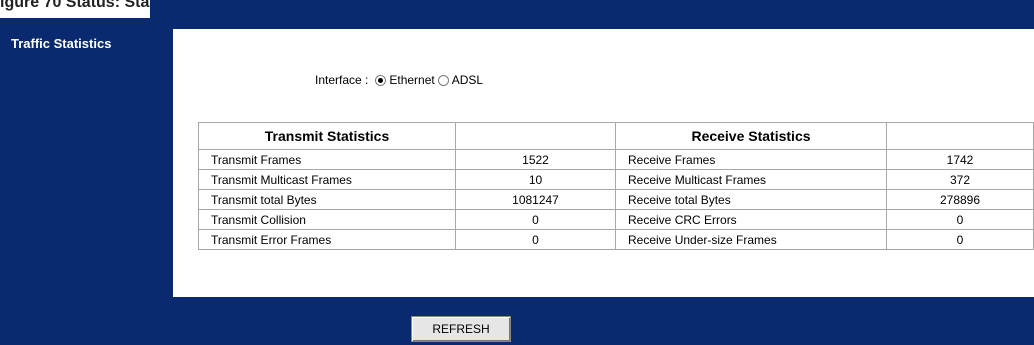 Image resolution: width=1034 pixels, height=345 pixels. Describe the element at coordinates (327, 159) in the screenshot. I see `tx-metric-name: Transmit Frames` at that location.